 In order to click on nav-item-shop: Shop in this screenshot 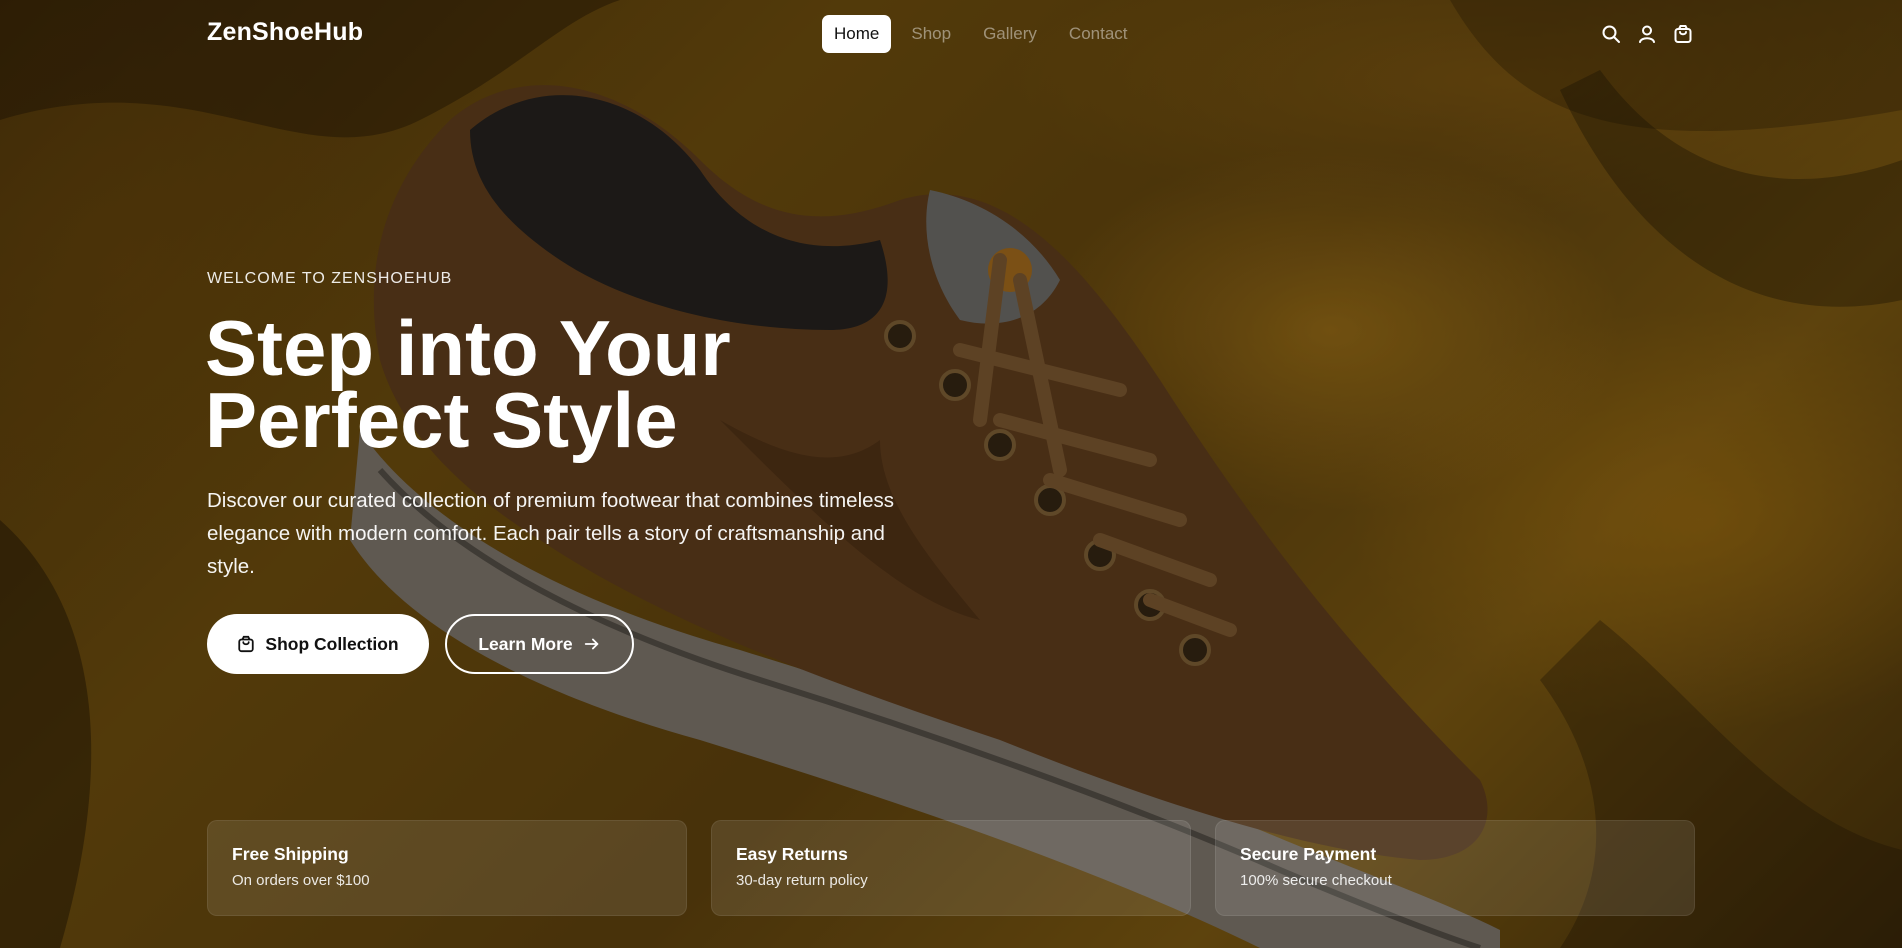, I will do `click(931, 34)`.